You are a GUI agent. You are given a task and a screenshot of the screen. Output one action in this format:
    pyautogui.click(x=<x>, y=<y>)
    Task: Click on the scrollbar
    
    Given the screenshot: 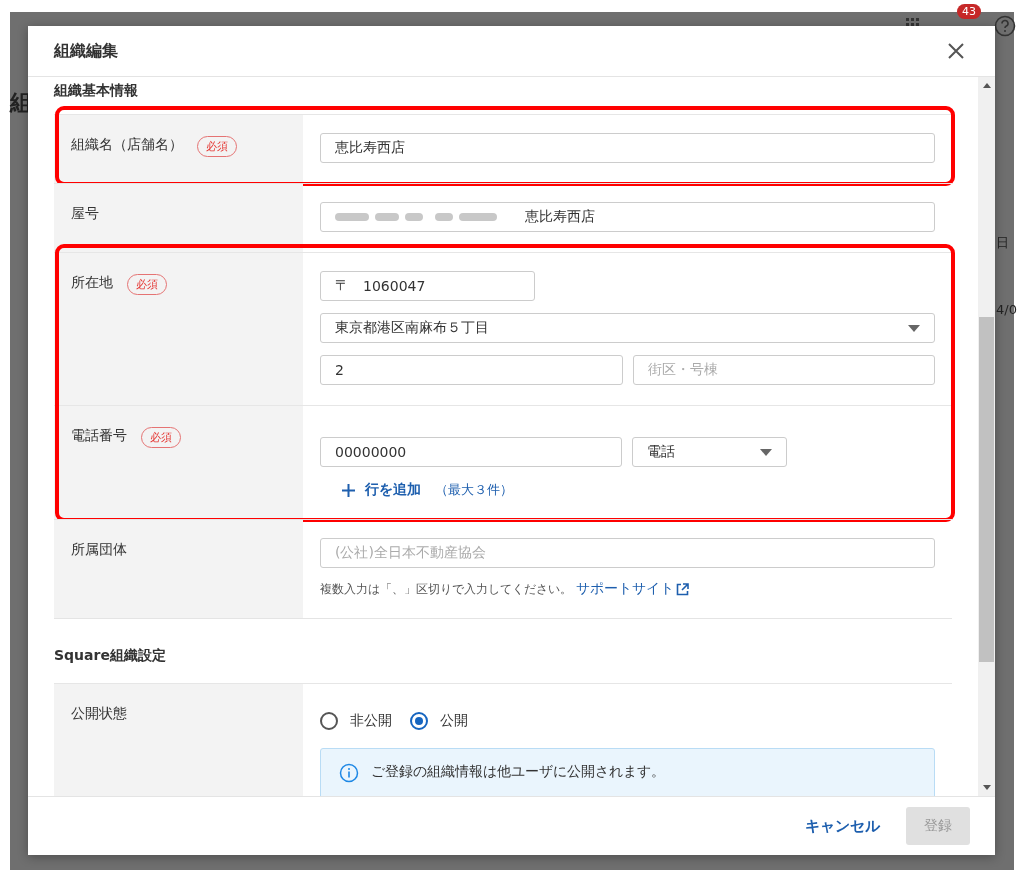 What is the action you would take?
    pyautogui.click(x=986, y=436)
    